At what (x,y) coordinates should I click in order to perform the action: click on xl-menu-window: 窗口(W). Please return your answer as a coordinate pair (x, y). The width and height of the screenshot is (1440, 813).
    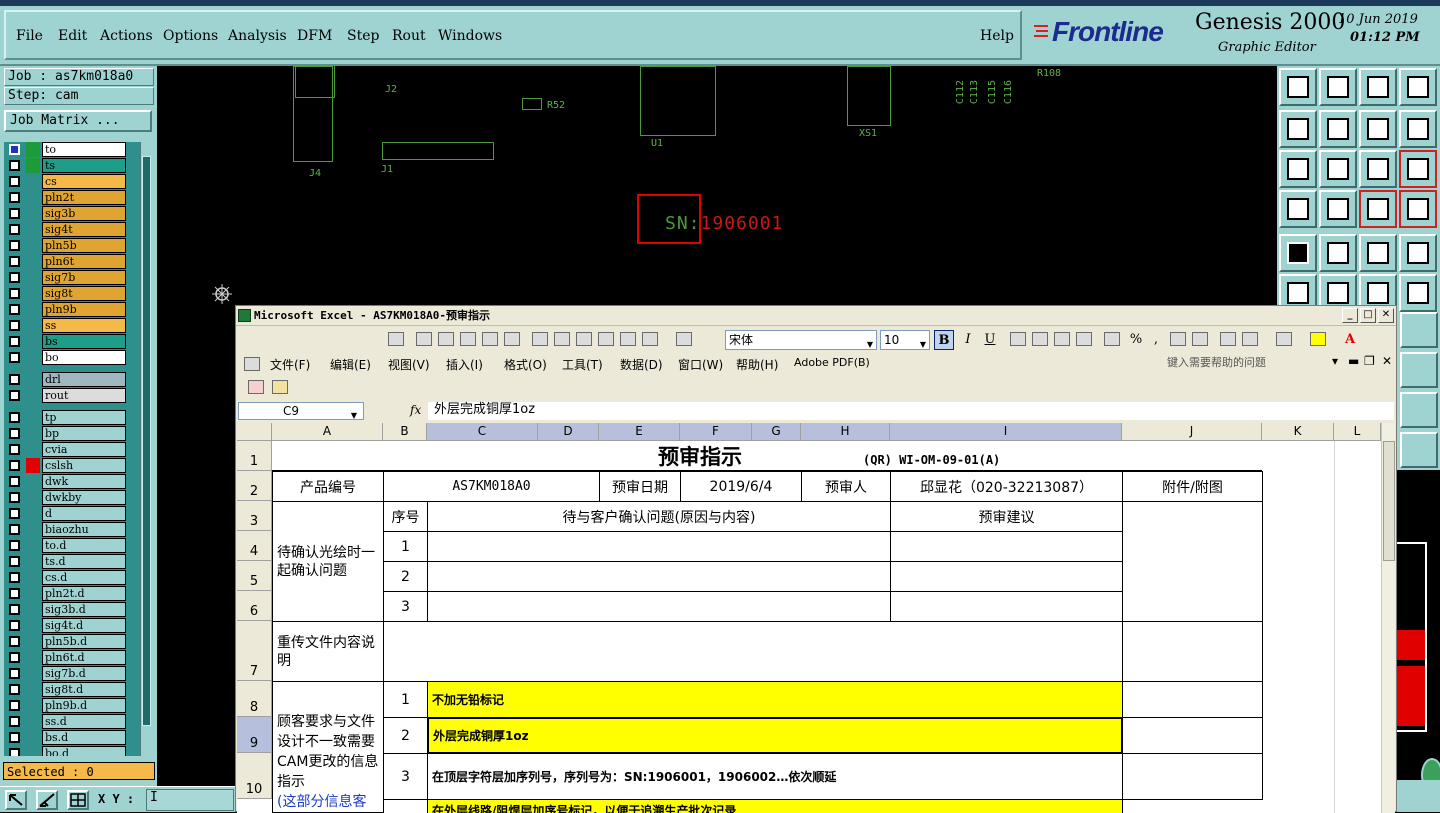
    Looking at the image, I should click on (700, 364).